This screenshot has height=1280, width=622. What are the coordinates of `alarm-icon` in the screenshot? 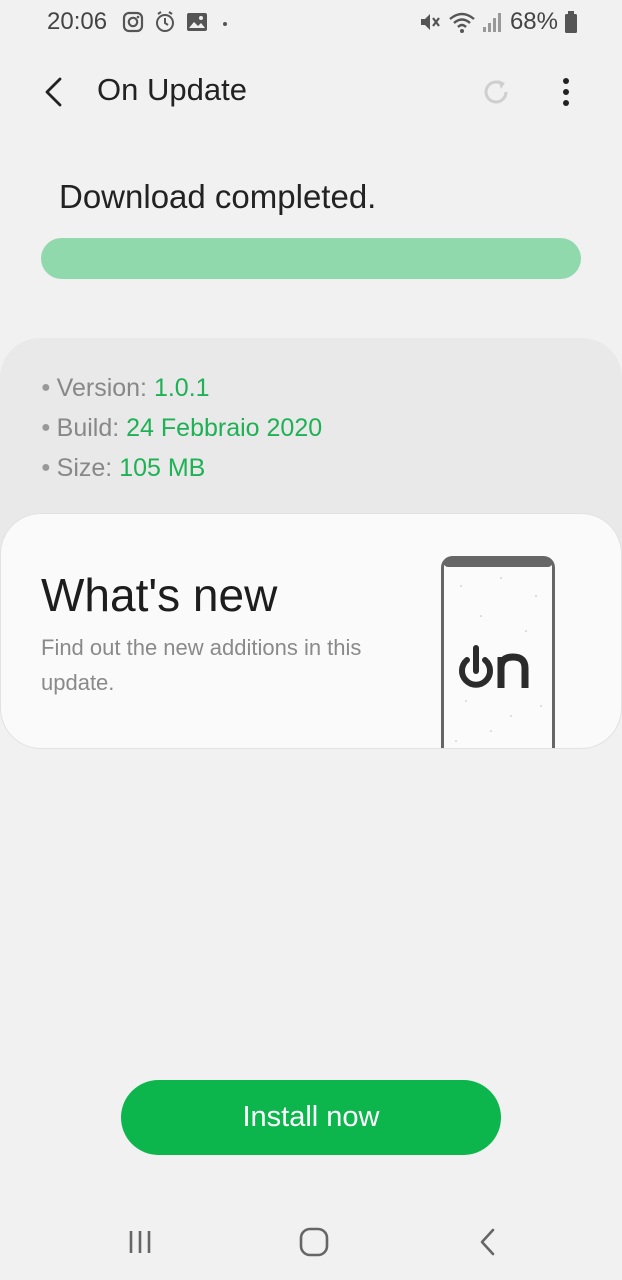 It's located at (165, 21).